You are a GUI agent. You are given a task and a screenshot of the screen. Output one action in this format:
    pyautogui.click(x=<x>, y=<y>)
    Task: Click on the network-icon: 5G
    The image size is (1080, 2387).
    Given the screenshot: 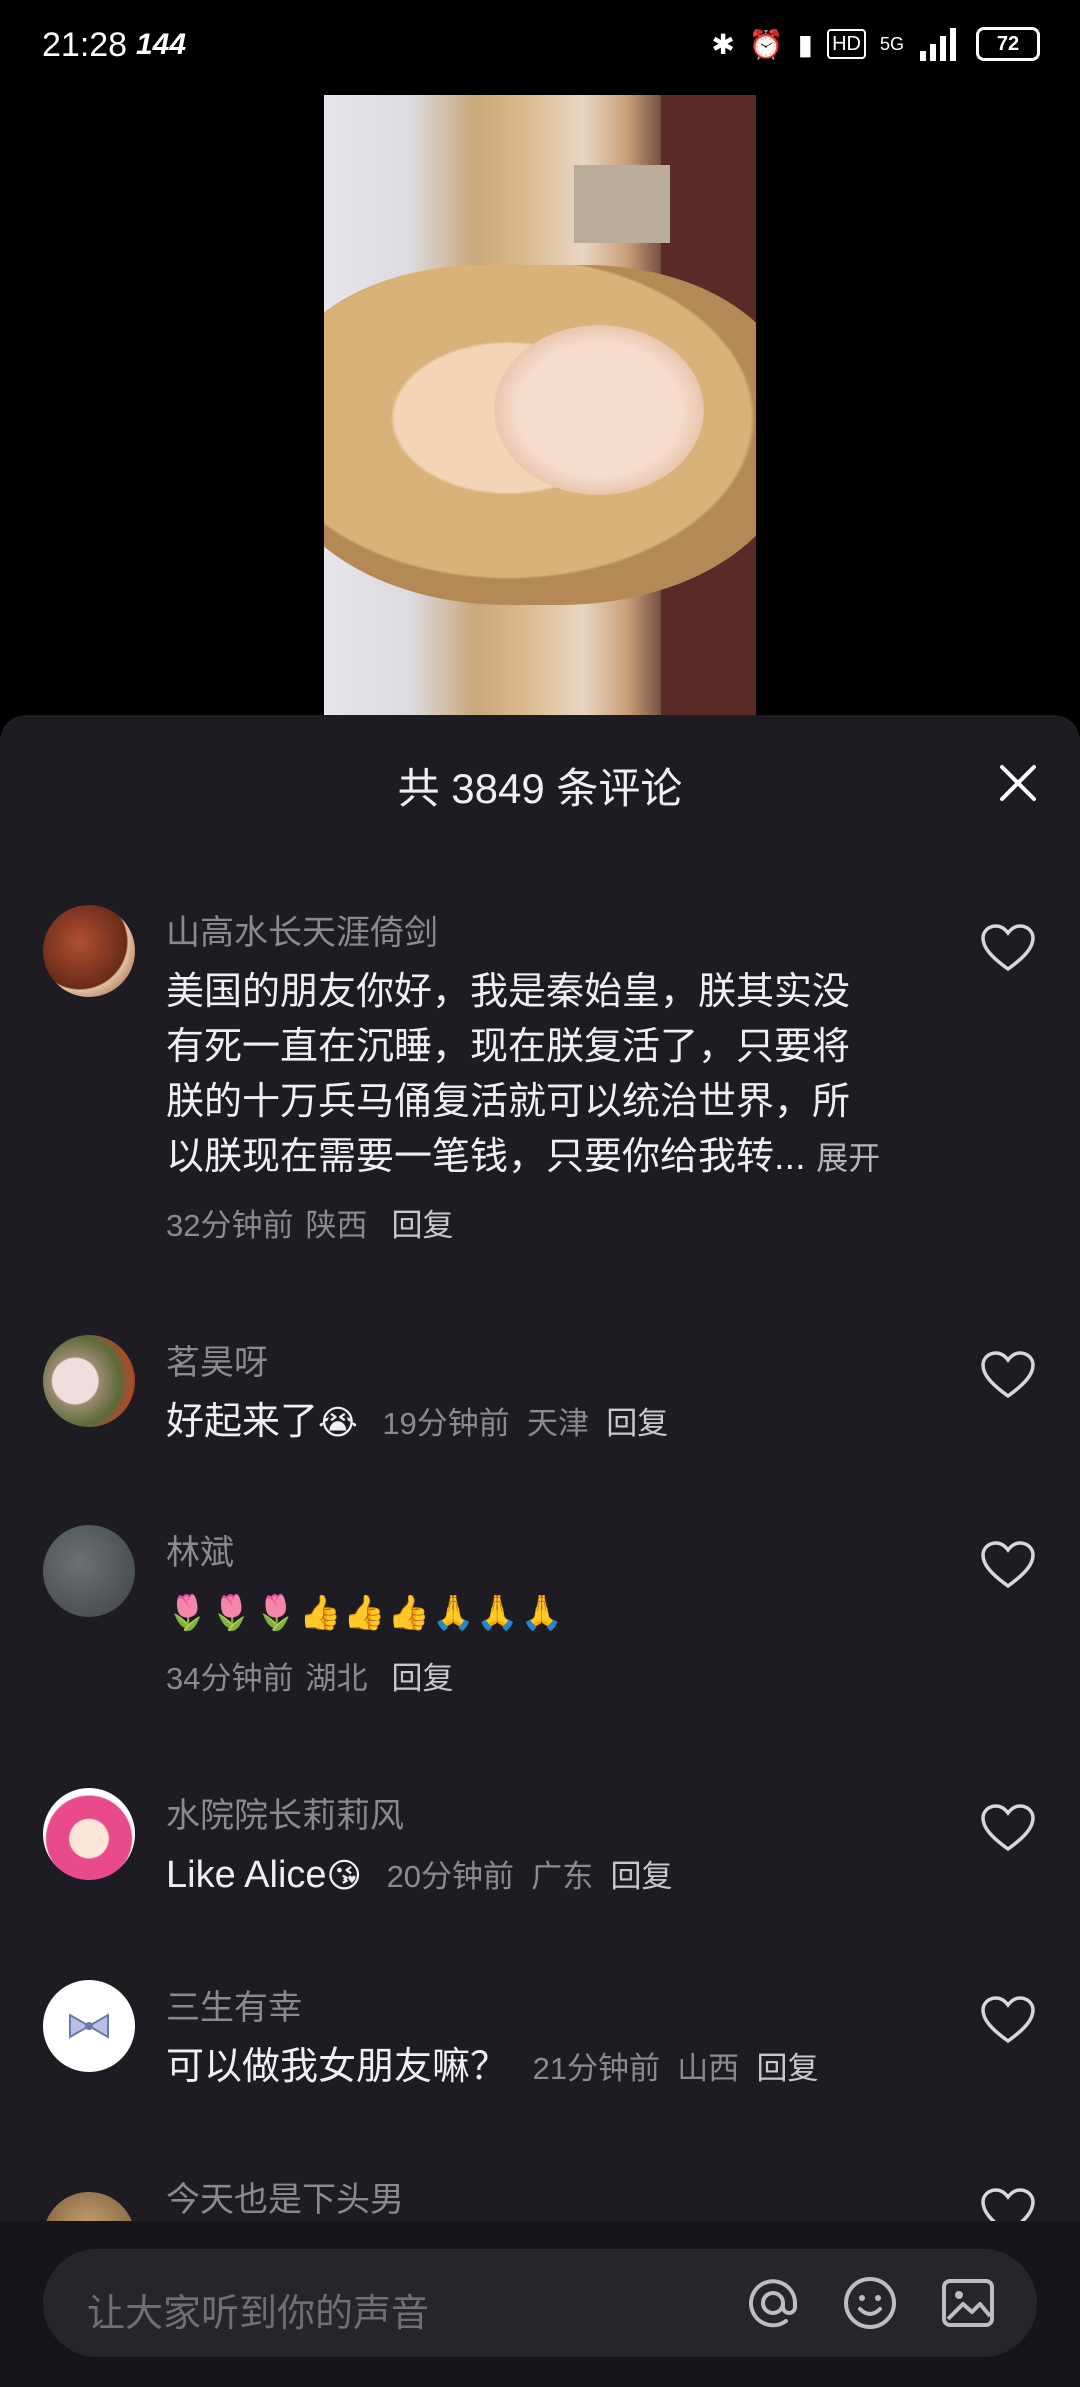 What is the action you would take?
    pyautogui.click(x=891, y=43)
    